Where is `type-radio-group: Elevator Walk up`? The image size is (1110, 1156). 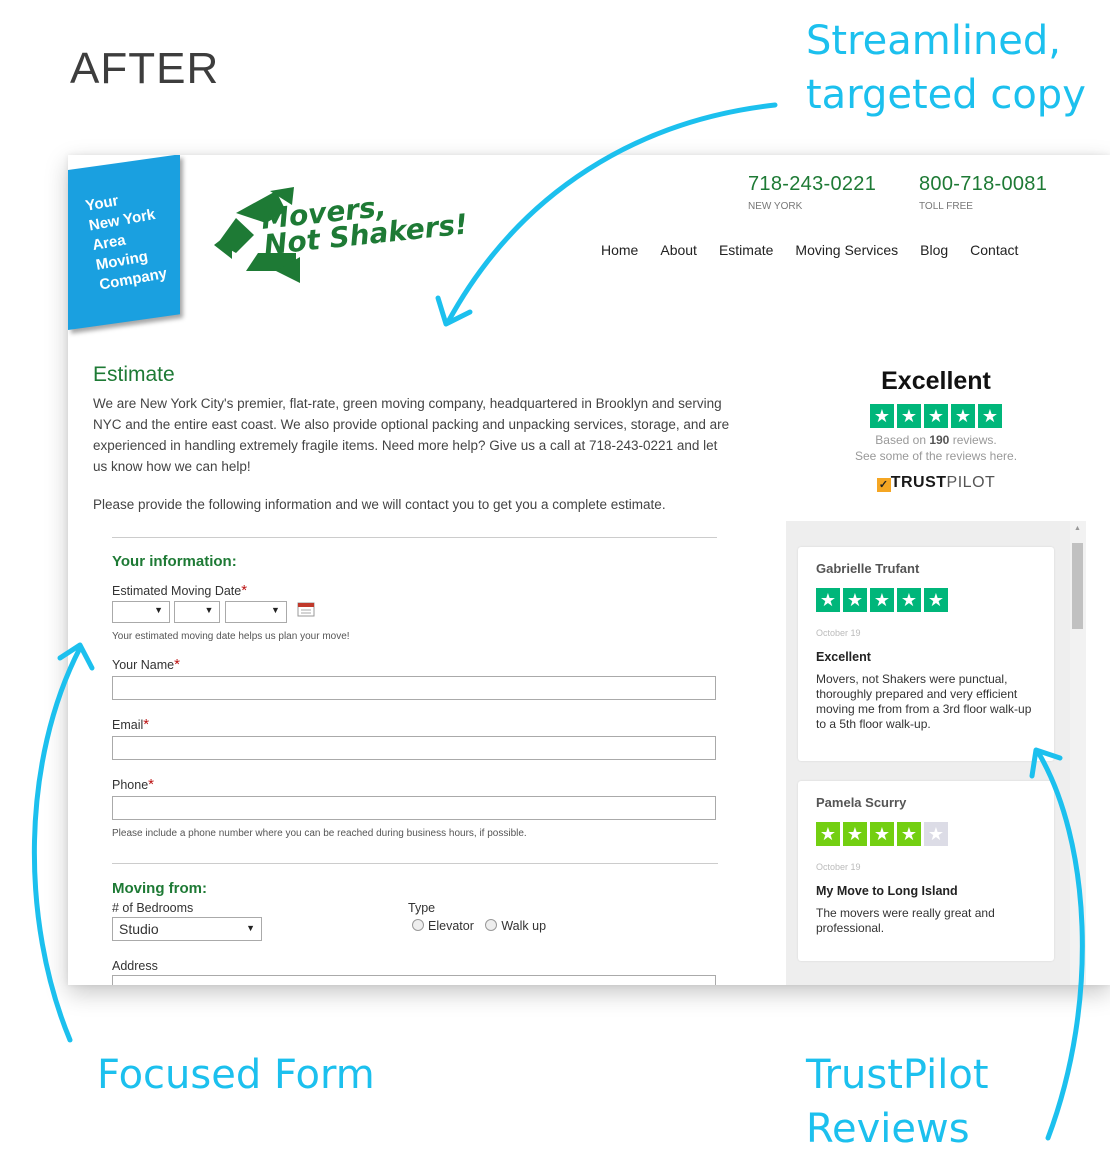 type-radio-group: Elevator Walk up is located at coordinates (479, 926).